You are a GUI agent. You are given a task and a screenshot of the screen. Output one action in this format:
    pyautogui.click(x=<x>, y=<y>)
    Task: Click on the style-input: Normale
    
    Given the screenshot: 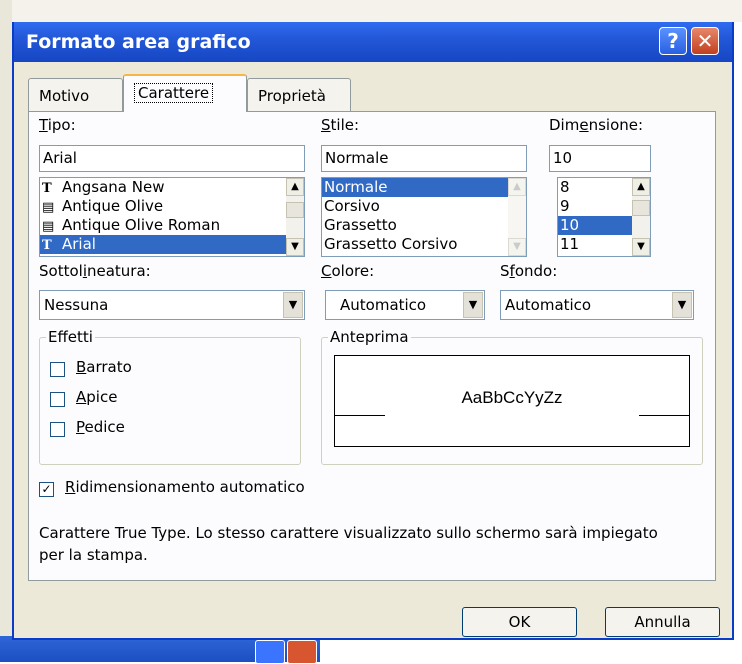 What is the action you would take?
    pyautogui.click(x=424, y=158)
    